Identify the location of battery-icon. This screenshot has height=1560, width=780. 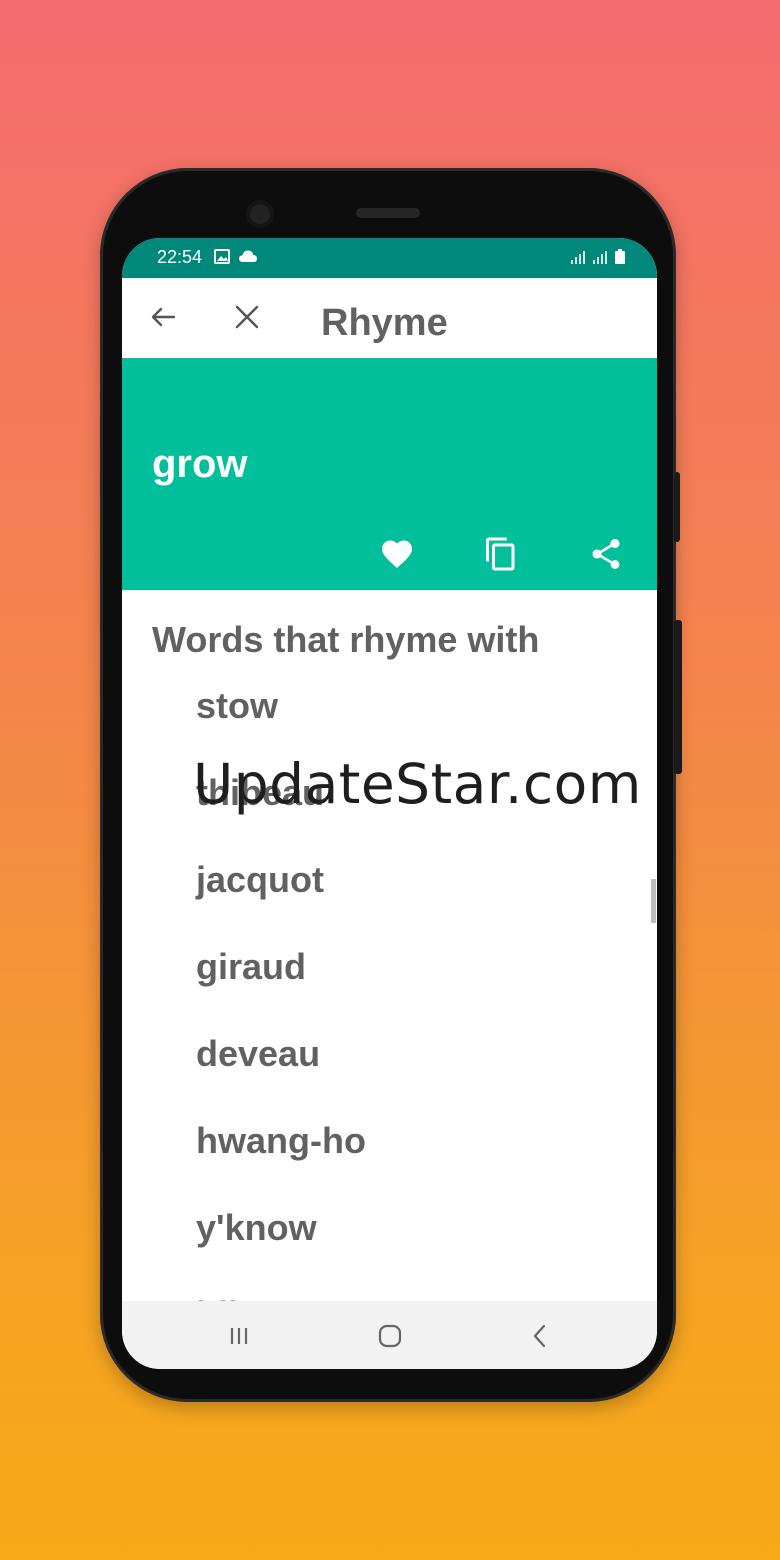
(620, 256).